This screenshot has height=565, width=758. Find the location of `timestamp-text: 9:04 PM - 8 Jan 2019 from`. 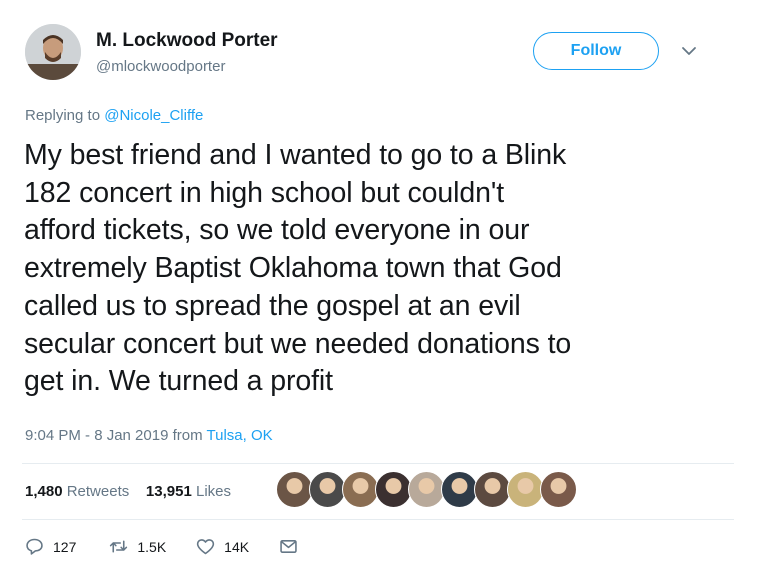

timestamp-text: 9:04 PM - 8 Jan 2019 from is located at coordinates (116, 435).